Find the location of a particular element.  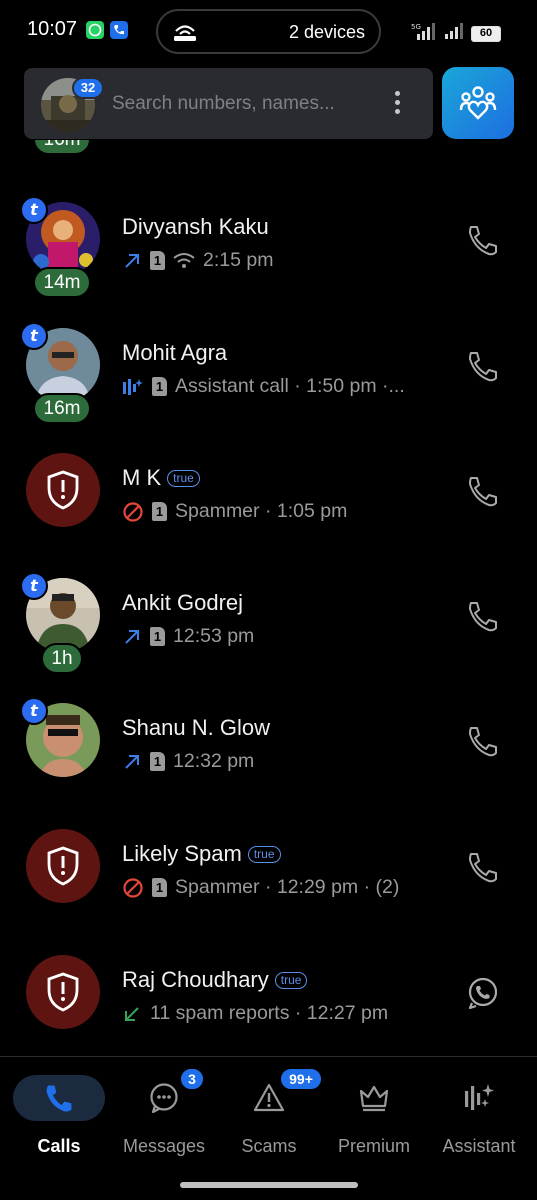

connected-devices-pill: 2 devices is located at coordinates (268, 31).